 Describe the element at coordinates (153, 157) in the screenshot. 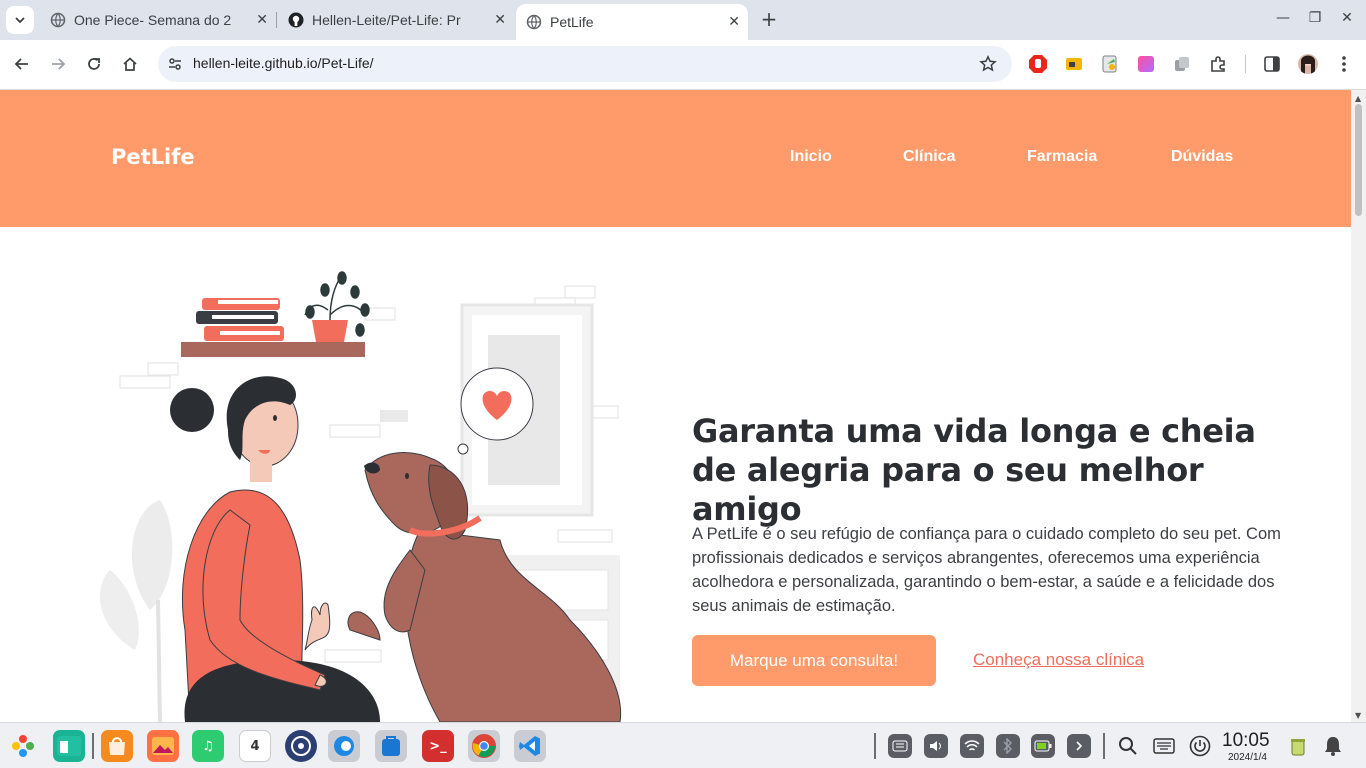

I see `site-logo: PetLife` at that location.